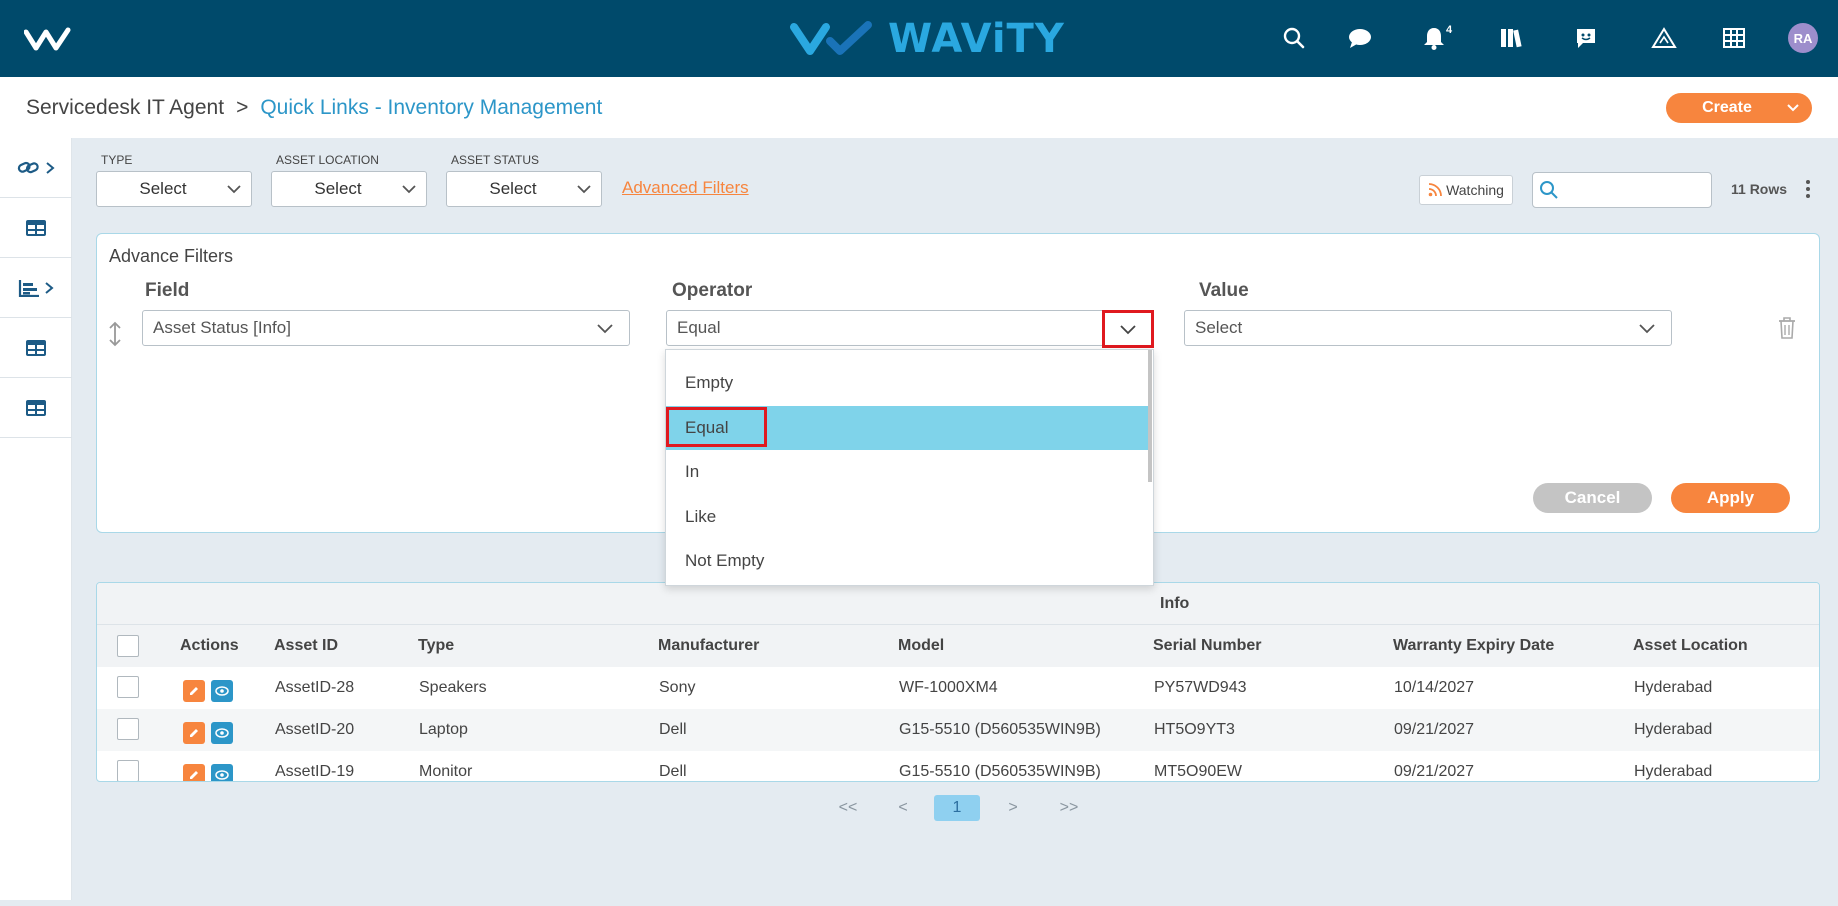 Image resolution: width=1838 pixels, height=906 pixels. Describe the element at coordinates (1664, 38) in the screenshot. I see `alert-icon` at that location.